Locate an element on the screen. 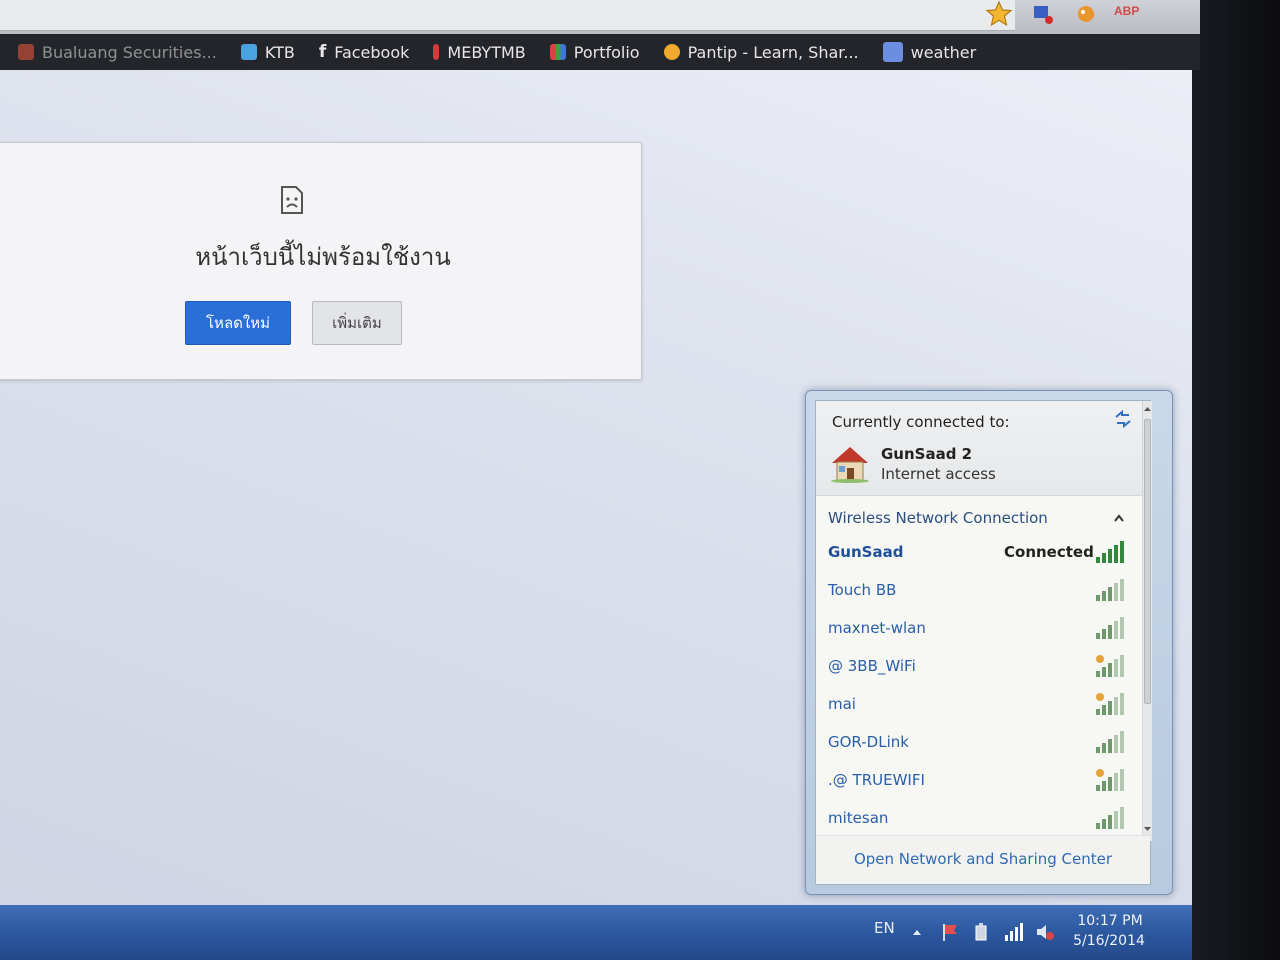 The image size is (1280, 960). power-icon is located at coordinates (982, 932).